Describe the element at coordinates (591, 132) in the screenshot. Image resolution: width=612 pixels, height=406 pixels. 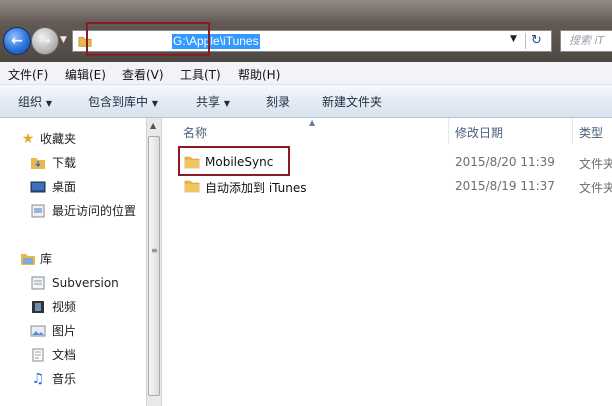
I see `column-header-type: 类型` at that location.